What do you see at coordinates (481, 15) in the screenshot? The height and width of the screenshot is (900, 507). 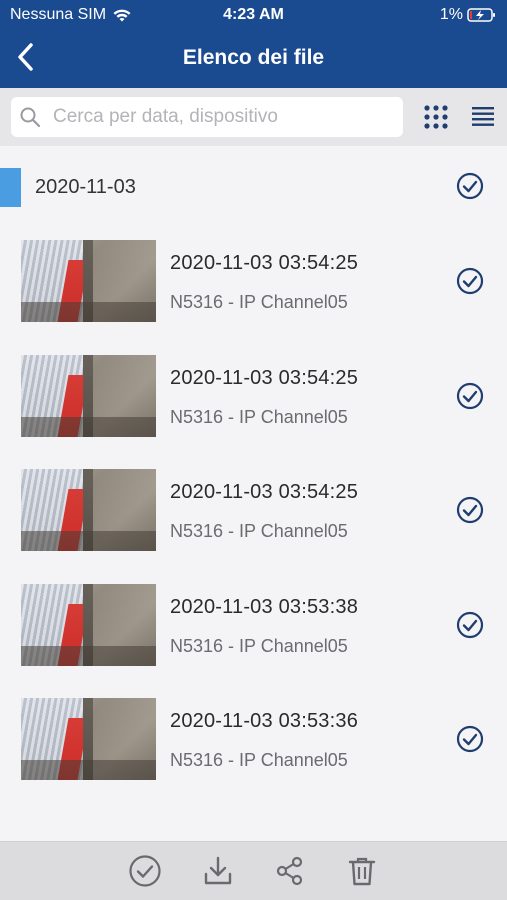 I see `battery-charging-icon` at bounding box center [481, 15].